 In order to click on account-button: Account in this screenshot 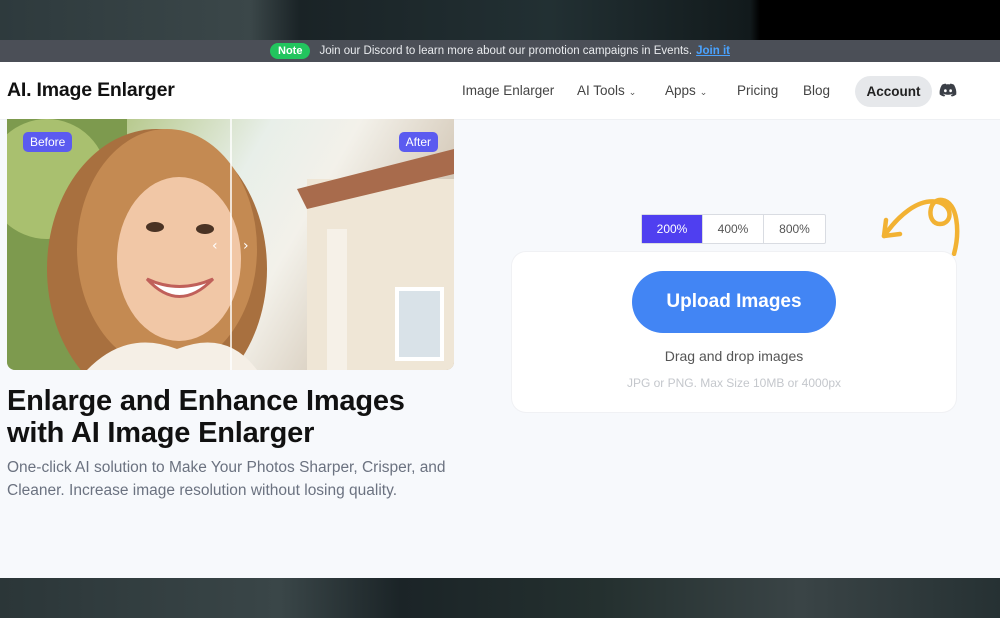, I will do `click(893, 91)`.